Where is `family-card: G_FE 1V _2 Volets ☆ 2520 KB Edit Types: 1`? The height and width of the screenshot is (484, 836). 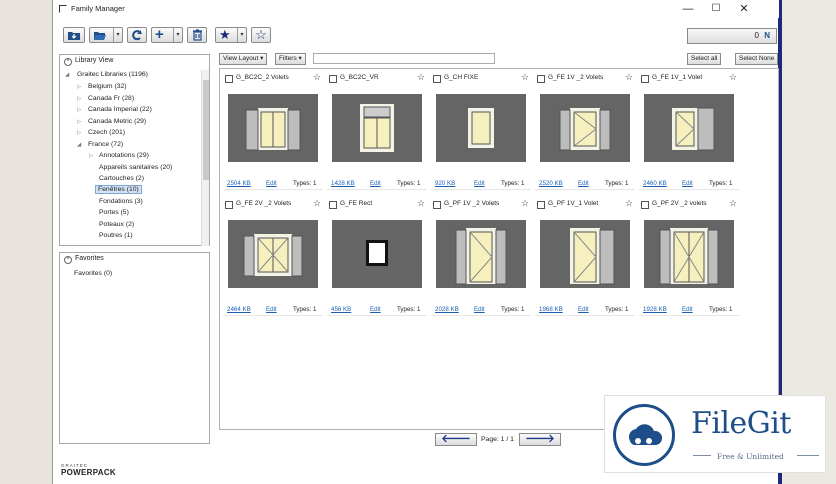 family-card: G_FE 1V _2 Volets ☆ 2520 KB Edit Types: 1 is located at coordinates (585, 130).